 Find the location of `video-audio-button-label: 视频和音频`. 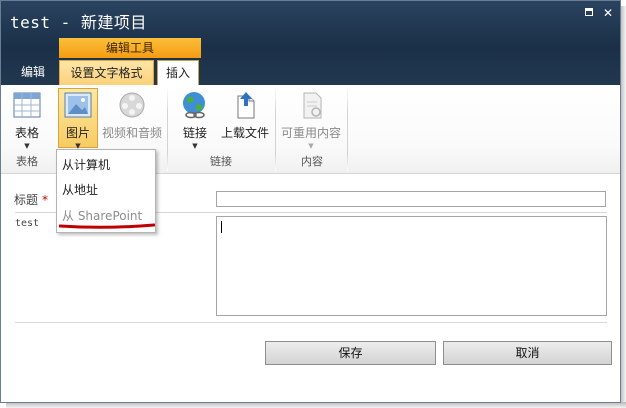

video-audio-button-label: 视频和音频 is located at coordinates (131, 133).